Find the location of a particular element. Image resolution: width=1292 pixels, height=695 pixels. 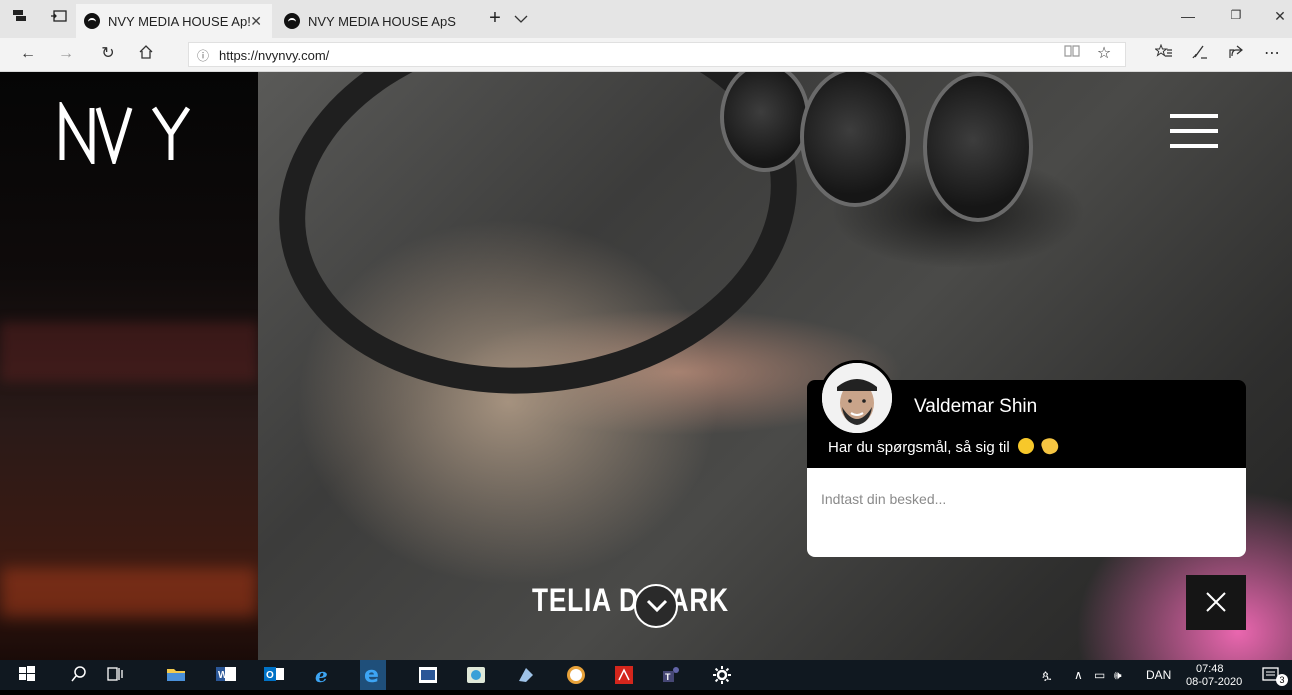

address-bar: ⓘ https://nvynvy.com/ is located at coordinates (657, 54).